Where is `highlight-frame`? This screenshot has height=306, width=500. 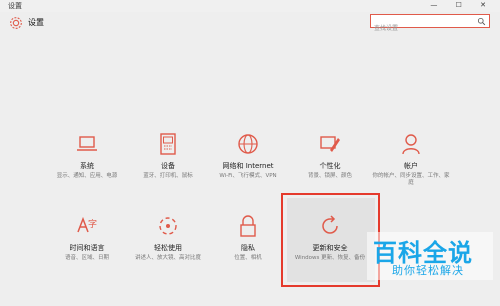
highlight-frame is located at coordinates (330, 240).